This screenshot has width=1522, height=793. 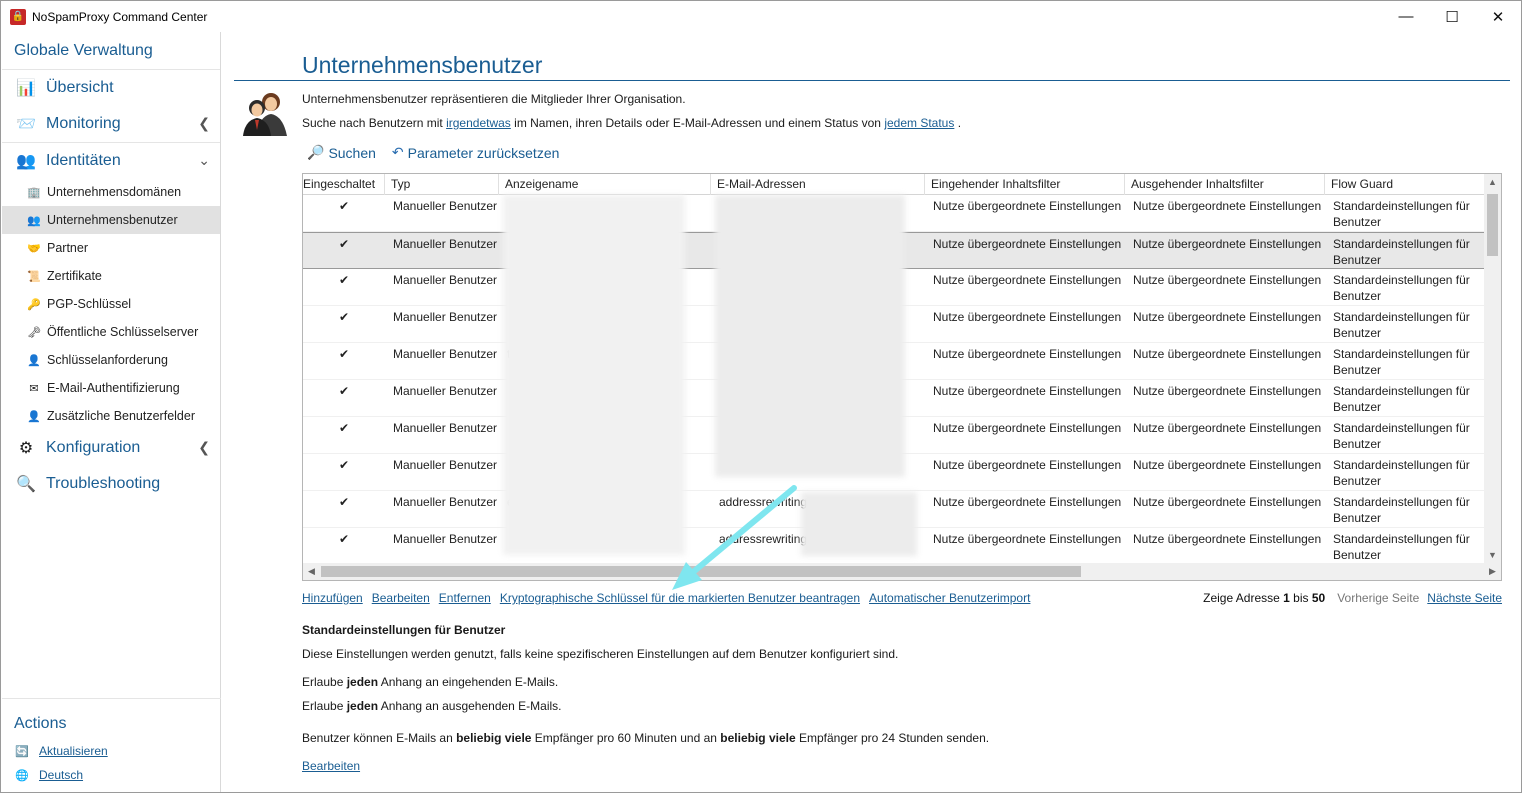 I want to click on column-header-outbound-filter: Ausgehender Inhaltsfilter, so click(x=1225, y=184).